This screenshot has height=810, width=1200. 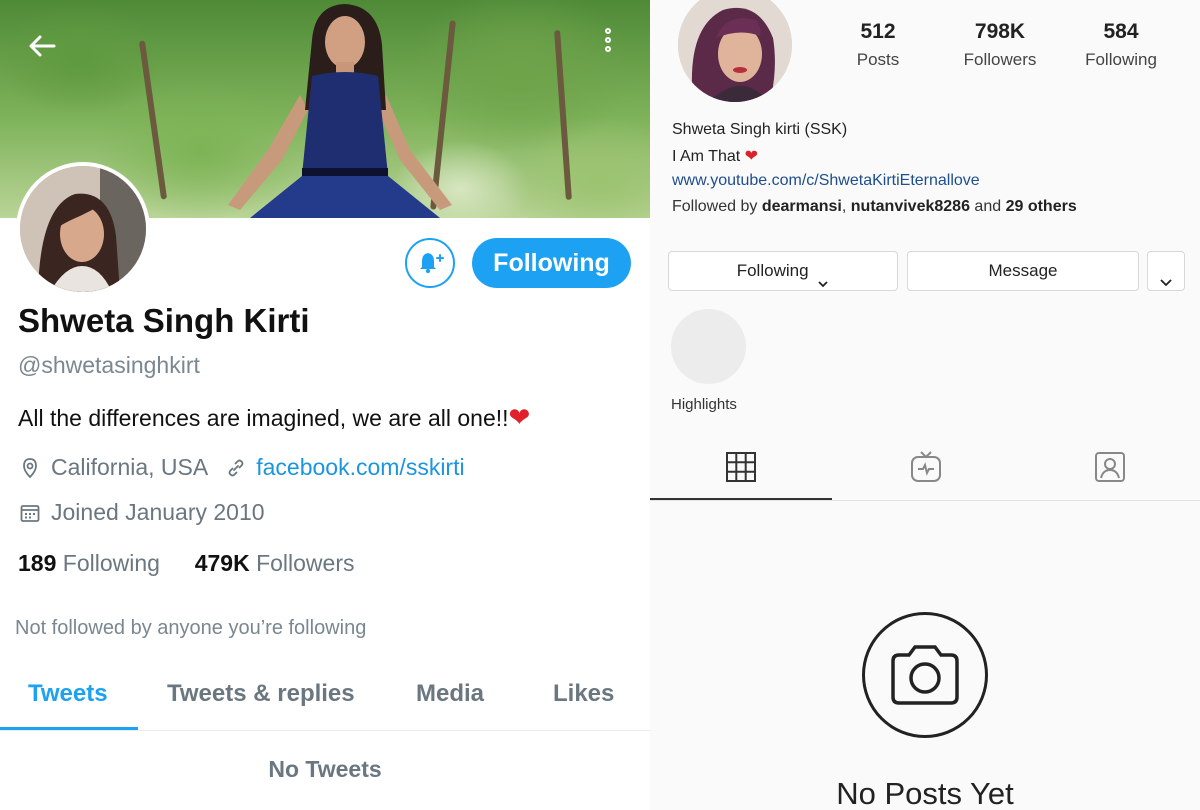 What do you see at coordinates (1000, 59) in the screenshot?
I see `ig-stat-label: Followers` at bounding box center [1000, 59].